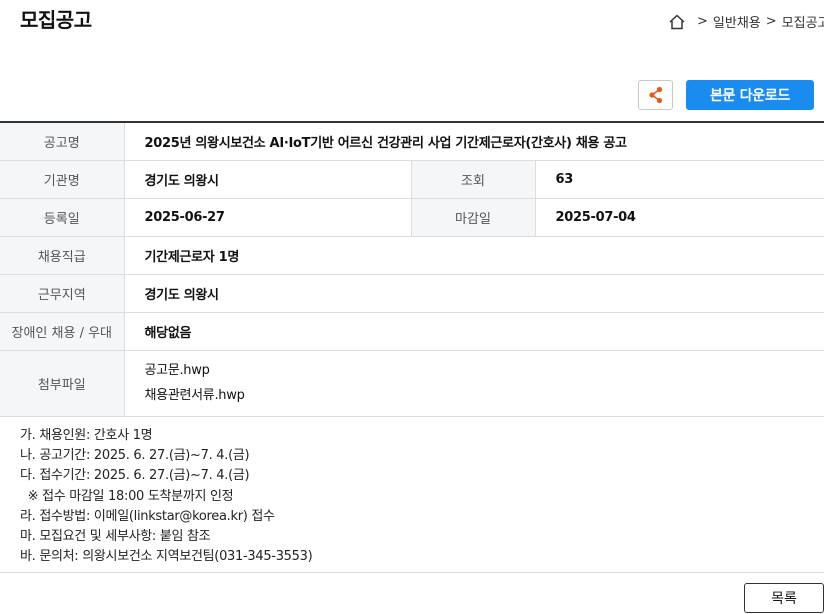  I want to click on body-line: 다. 접수기간: 2025. 6. 27.(금)~7. 4.(금), so click(135, 476).